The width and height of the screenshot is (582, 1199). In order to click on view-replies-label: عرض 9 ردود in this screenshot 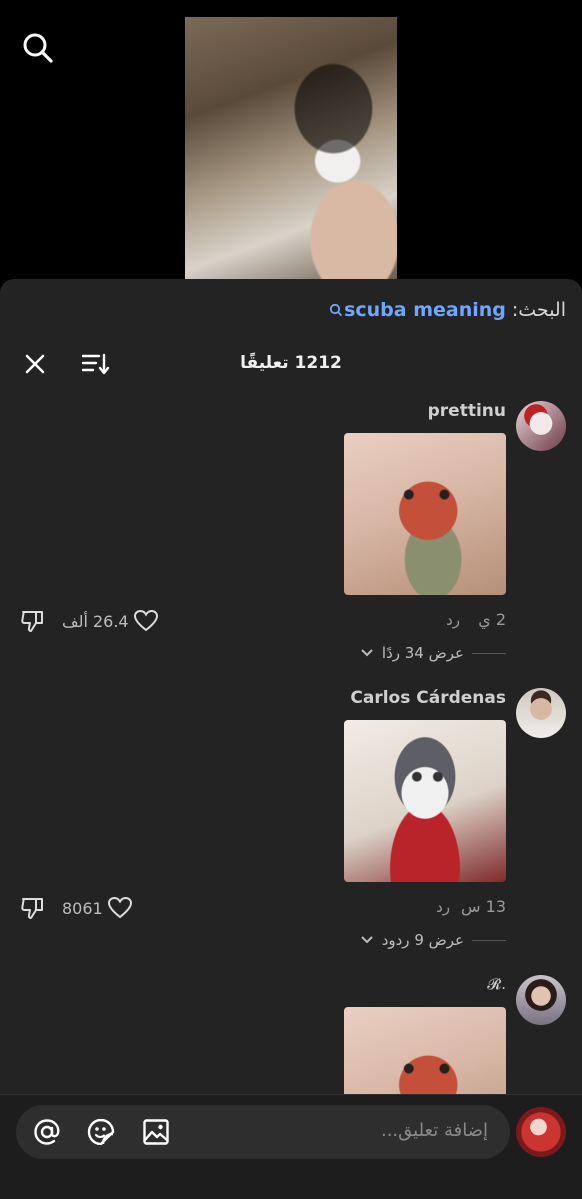, I will do `click(422, 940)`.